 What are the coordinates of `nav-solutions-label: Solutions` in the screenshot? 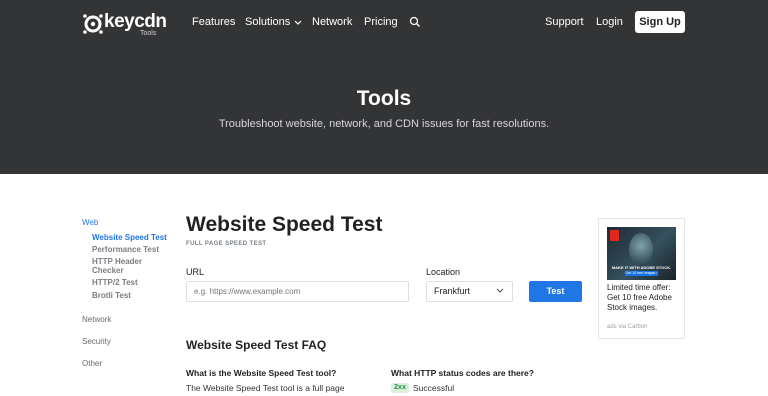 It's located at (268, 22).